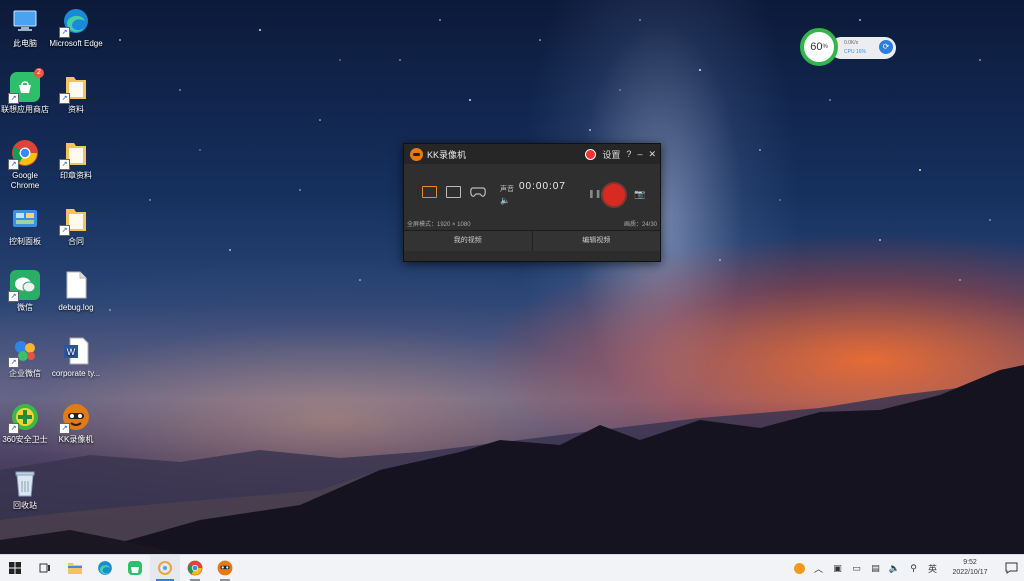 This screenshot has height=581, width=1024. I want to click on widget-panel: 0.0K/s CPU 16% ⟳, so click(863, 48).